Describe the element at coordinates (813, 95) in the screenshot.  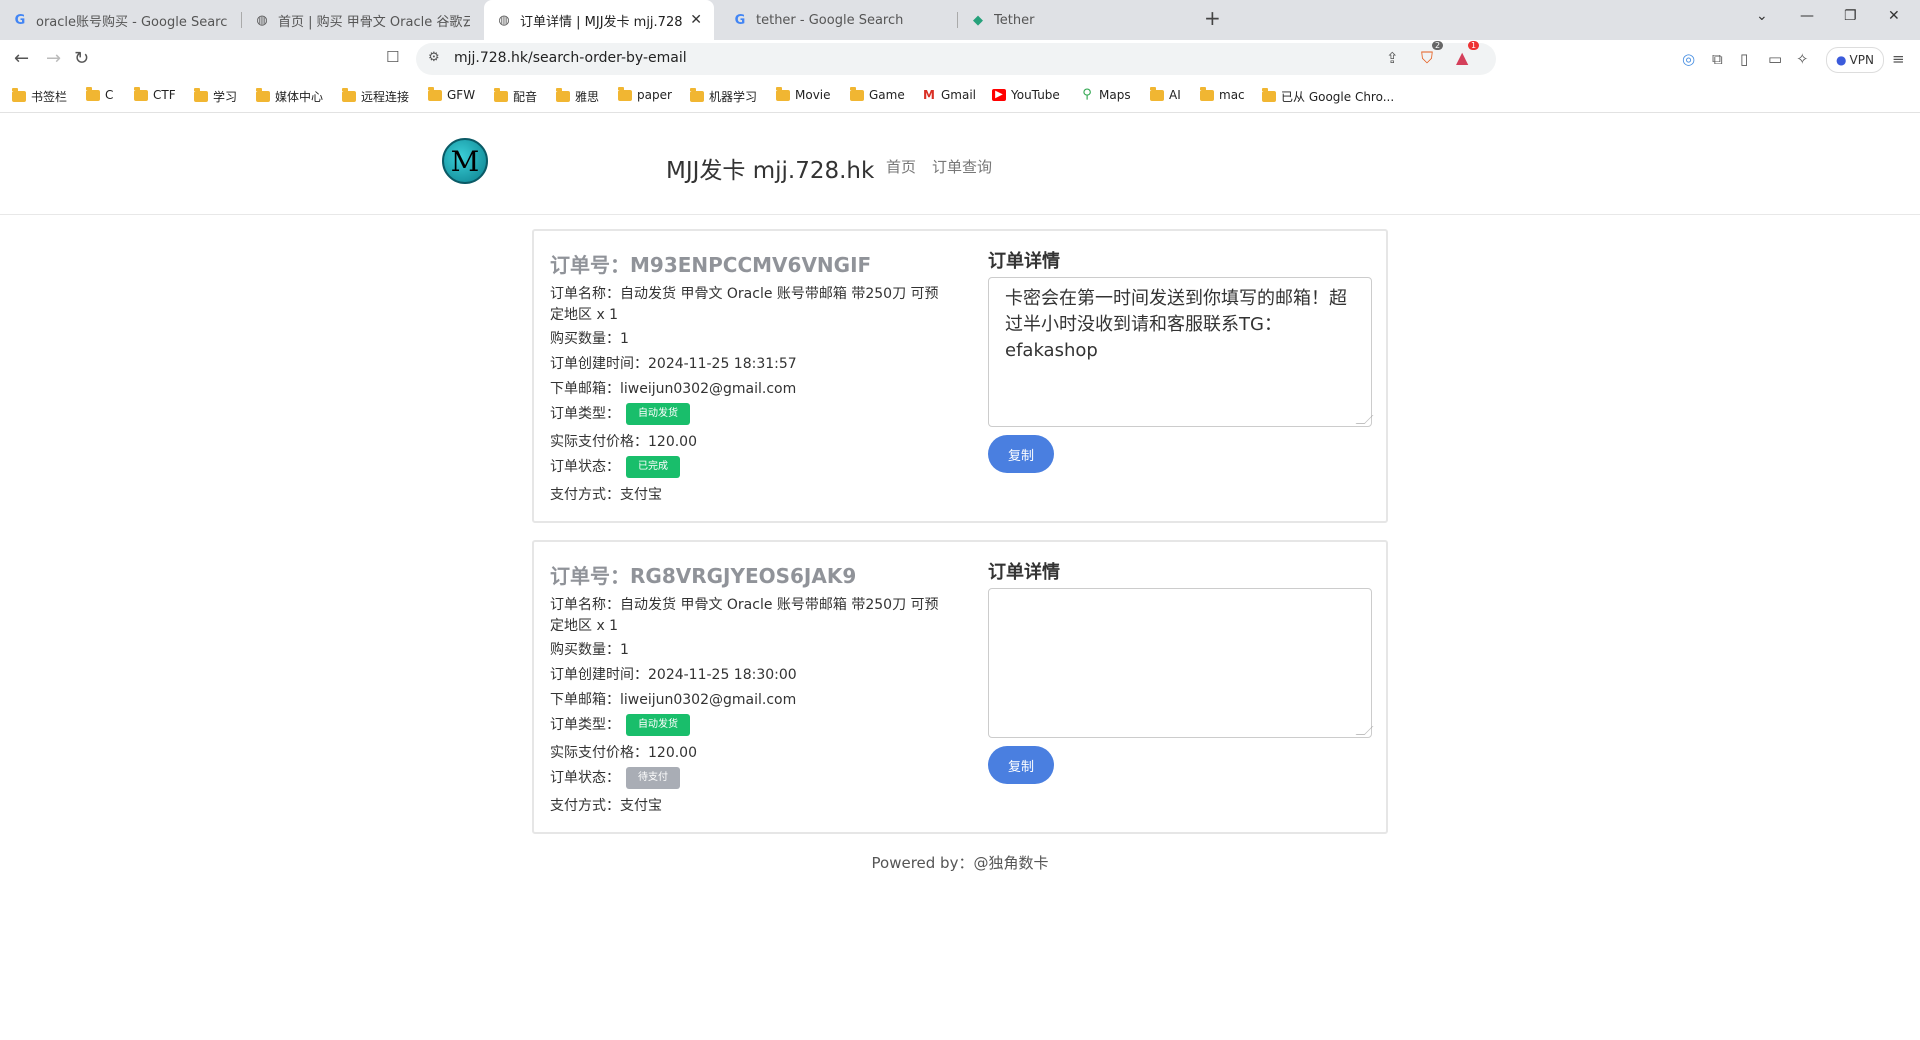
I see `bookmark-label: Movie` at that location.